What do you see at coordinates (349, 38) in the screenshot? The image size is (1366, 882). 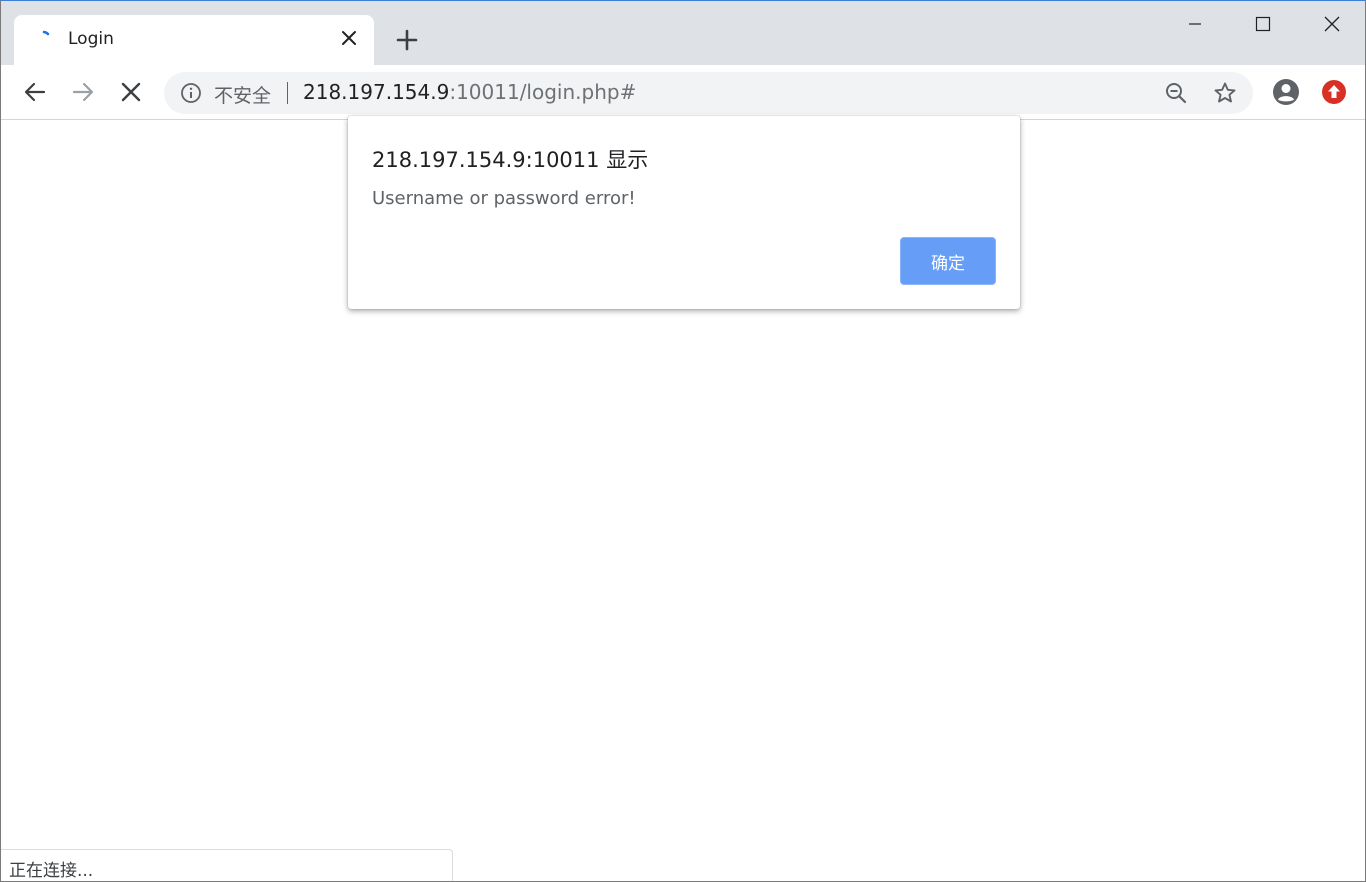 I see `close-icon` at bounding box center [349, 38].